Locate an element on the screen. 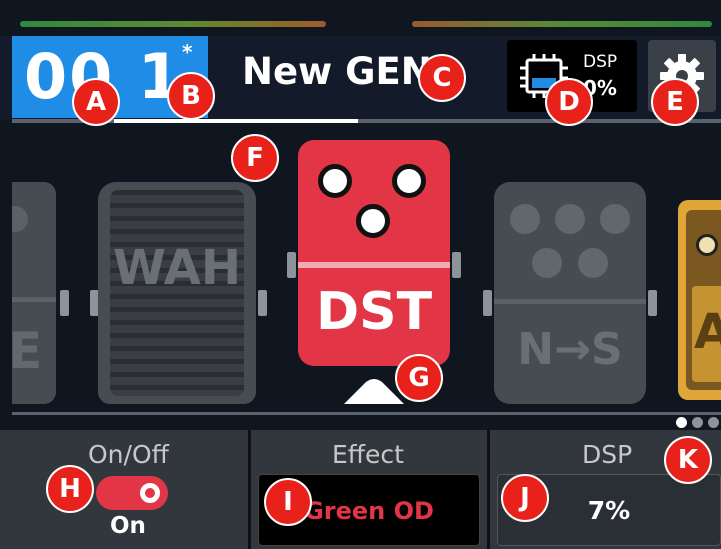 The height and width of the screenshot is (549, 721). annotation-marker: H is located at coordinates (70, 489).